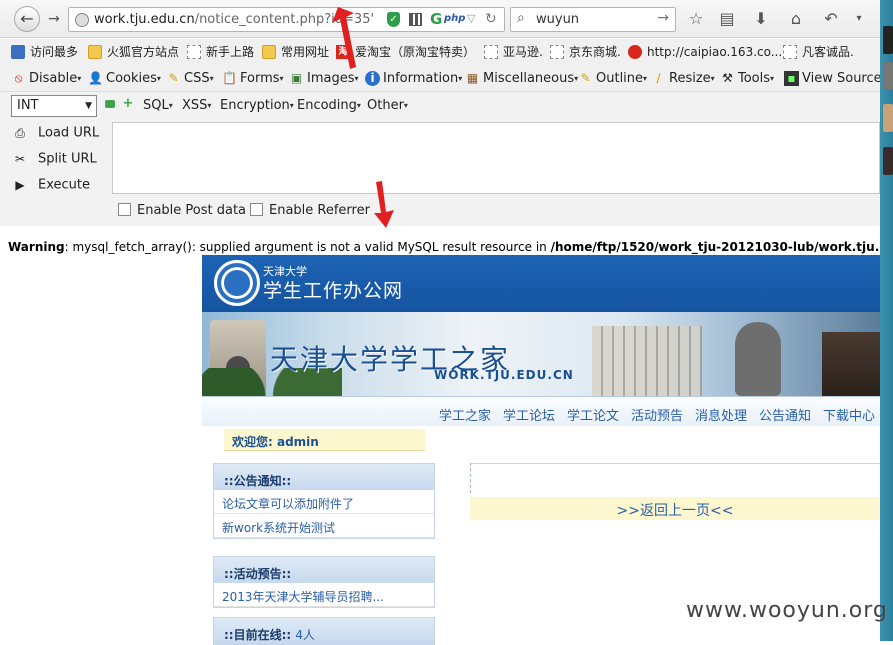 The image size is (893, 645). I want to click on nav-link: 学工论文, so click(593, 414).